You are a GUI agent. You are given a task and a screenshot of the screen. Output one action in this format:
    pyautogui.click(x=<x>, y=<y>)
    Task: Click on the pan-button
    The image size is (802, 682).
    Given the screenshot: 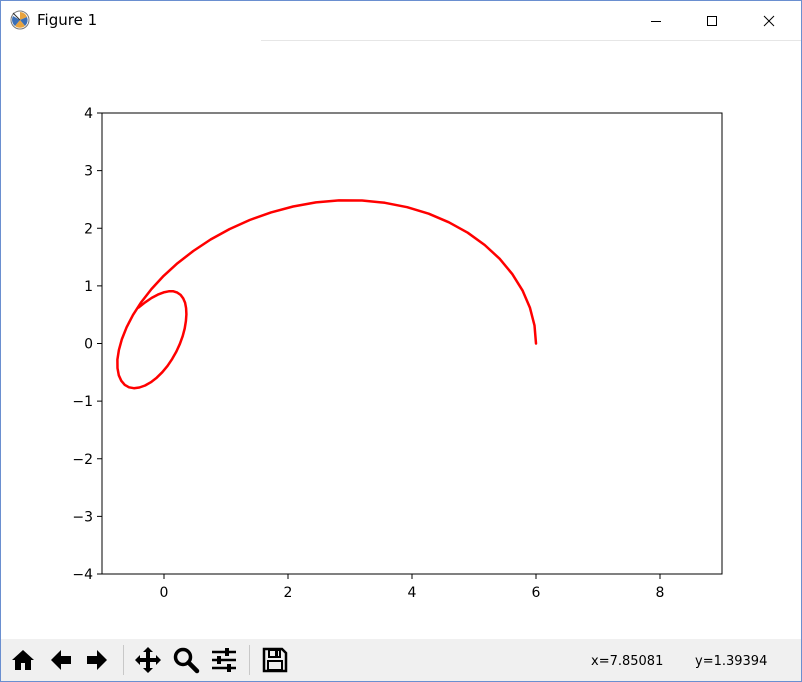 What is the action you would take?
    pyautogui.click(x=148, y=660)
    